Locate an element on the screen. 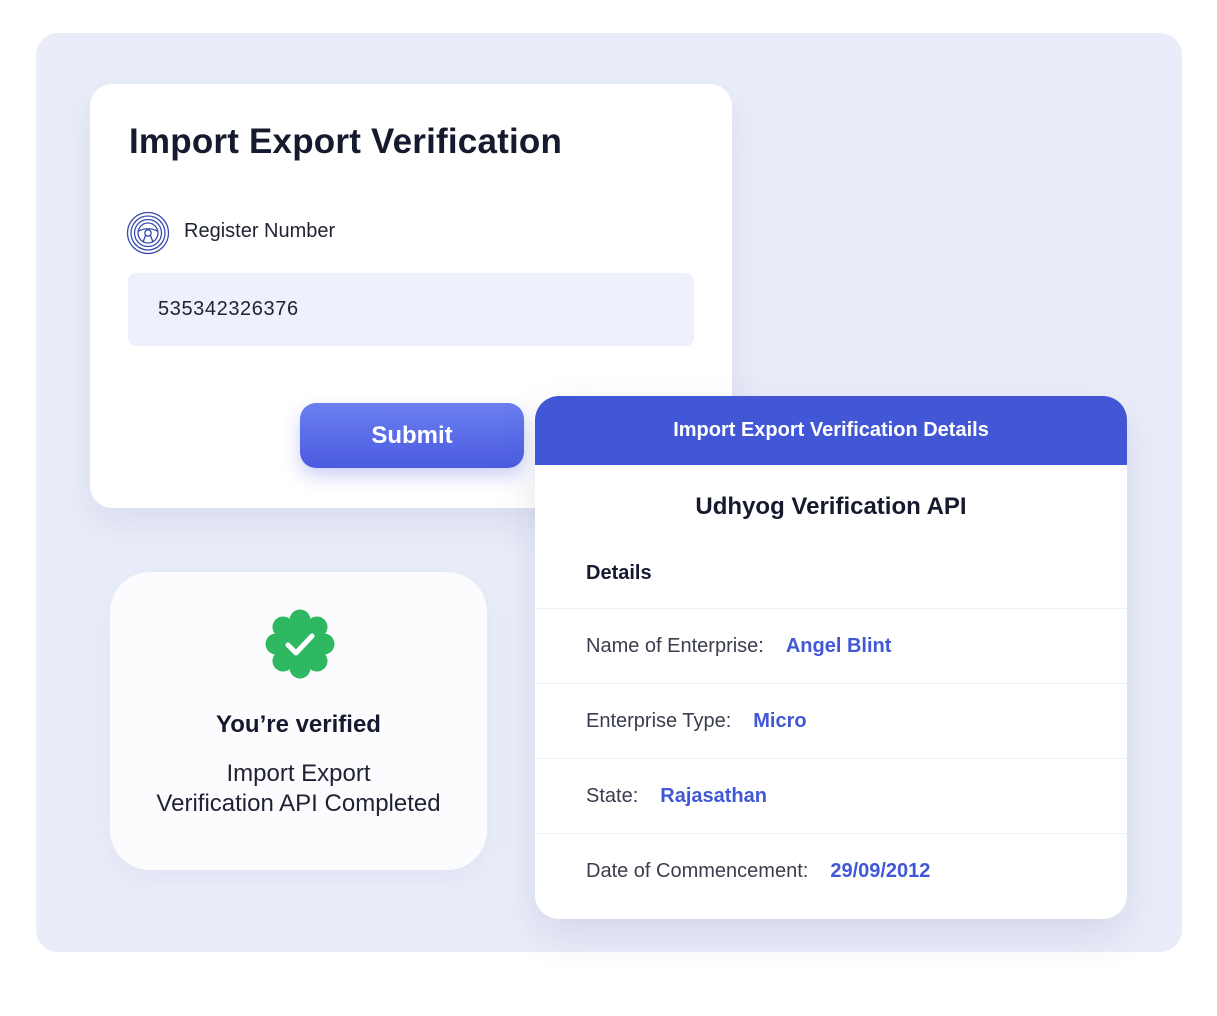  detail-key: Name of Enterprise: is located at coordinates (675, 645).